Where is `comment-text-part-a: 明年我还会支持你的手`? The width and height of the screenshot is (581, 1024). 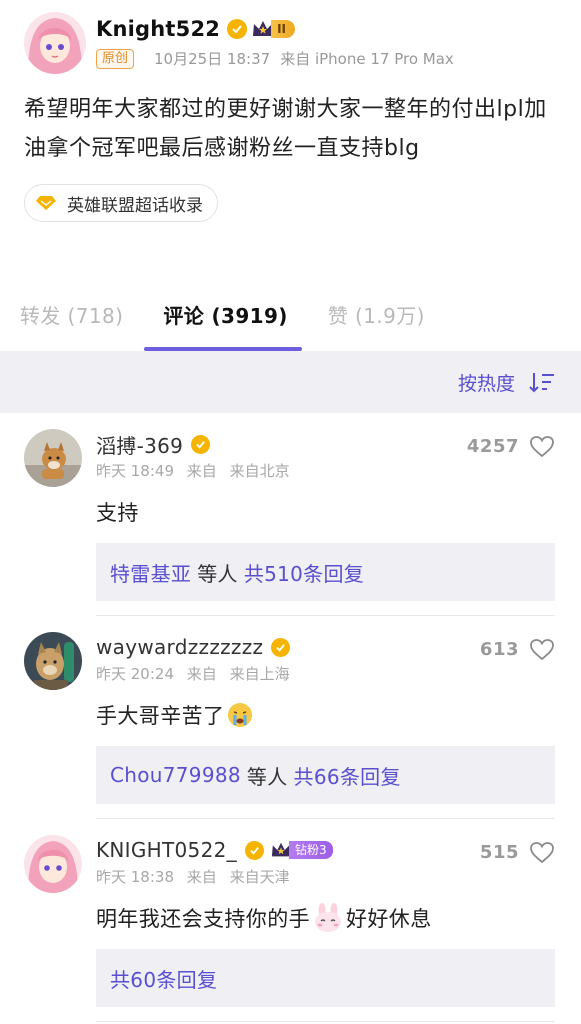 comment-text-part-a: 明年我还会支持你的手 is located at coordinates (203, 919).